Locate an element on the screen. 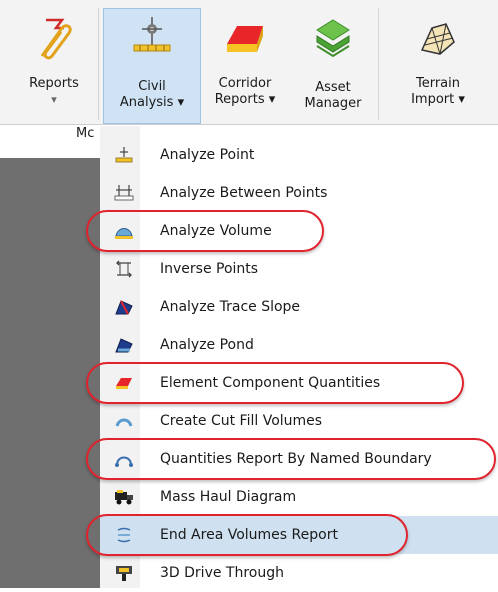 This screenshot has width=498, height=592. corridor-reports-icon is located at coordinates (245, 39).